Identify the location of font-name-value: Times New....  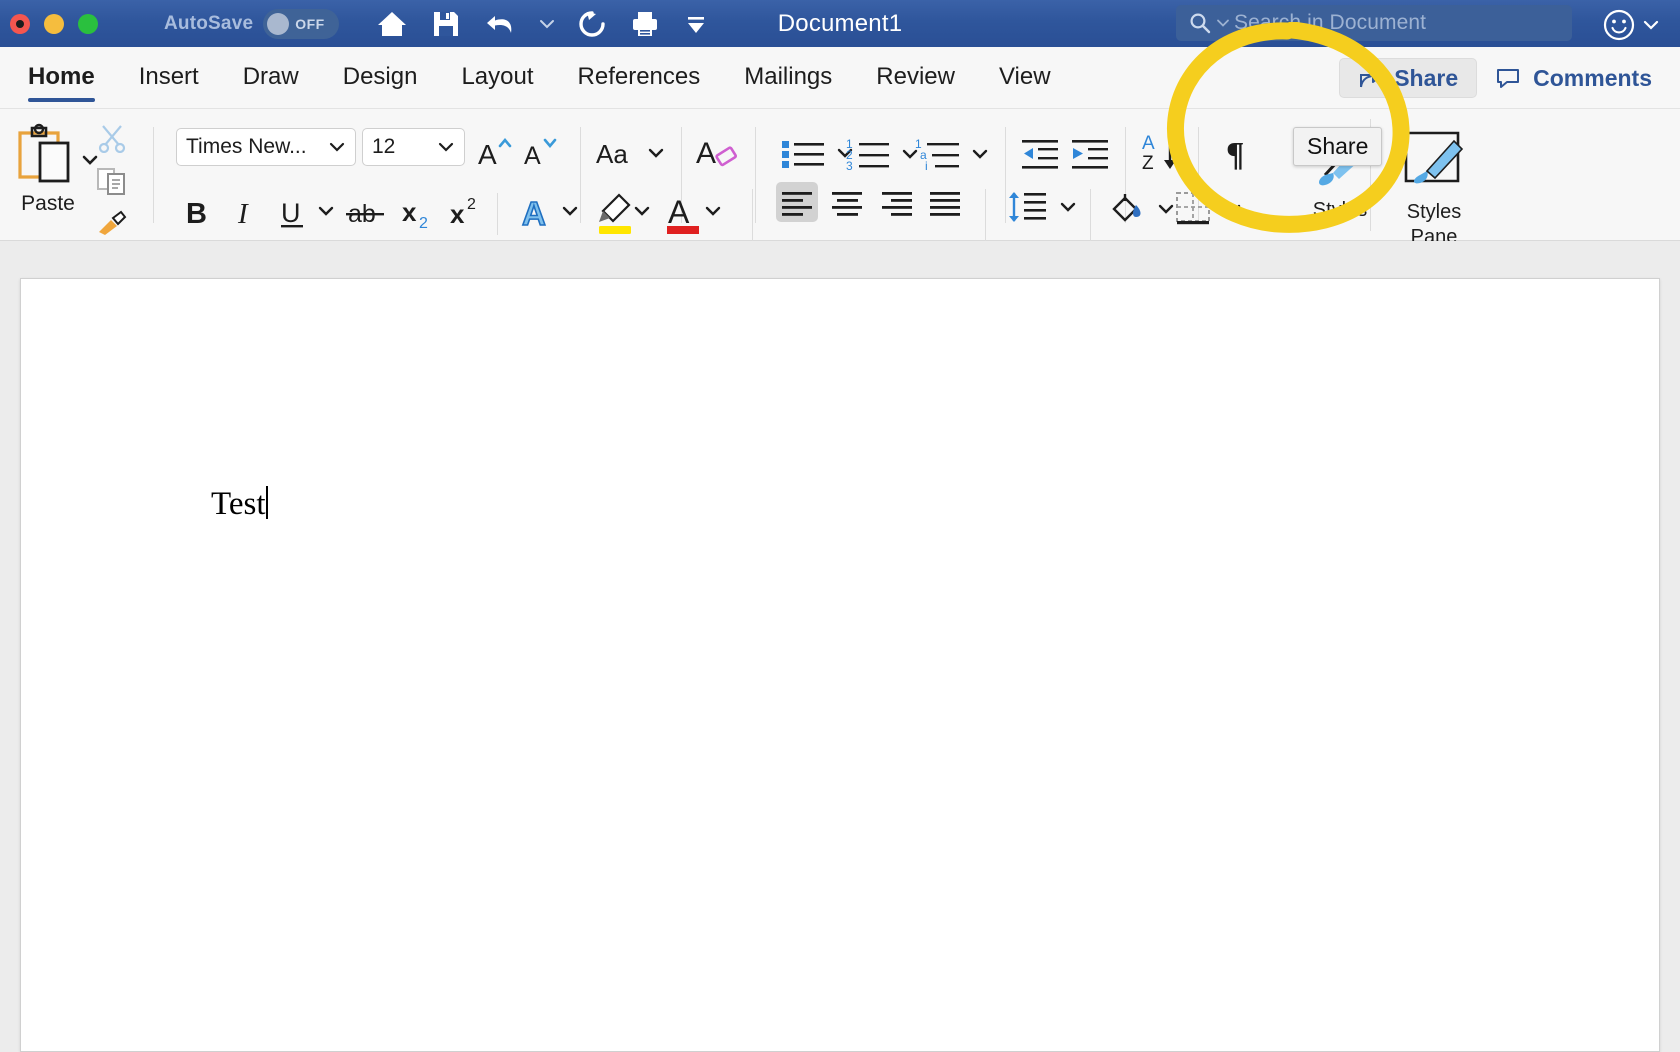
(246, 146).